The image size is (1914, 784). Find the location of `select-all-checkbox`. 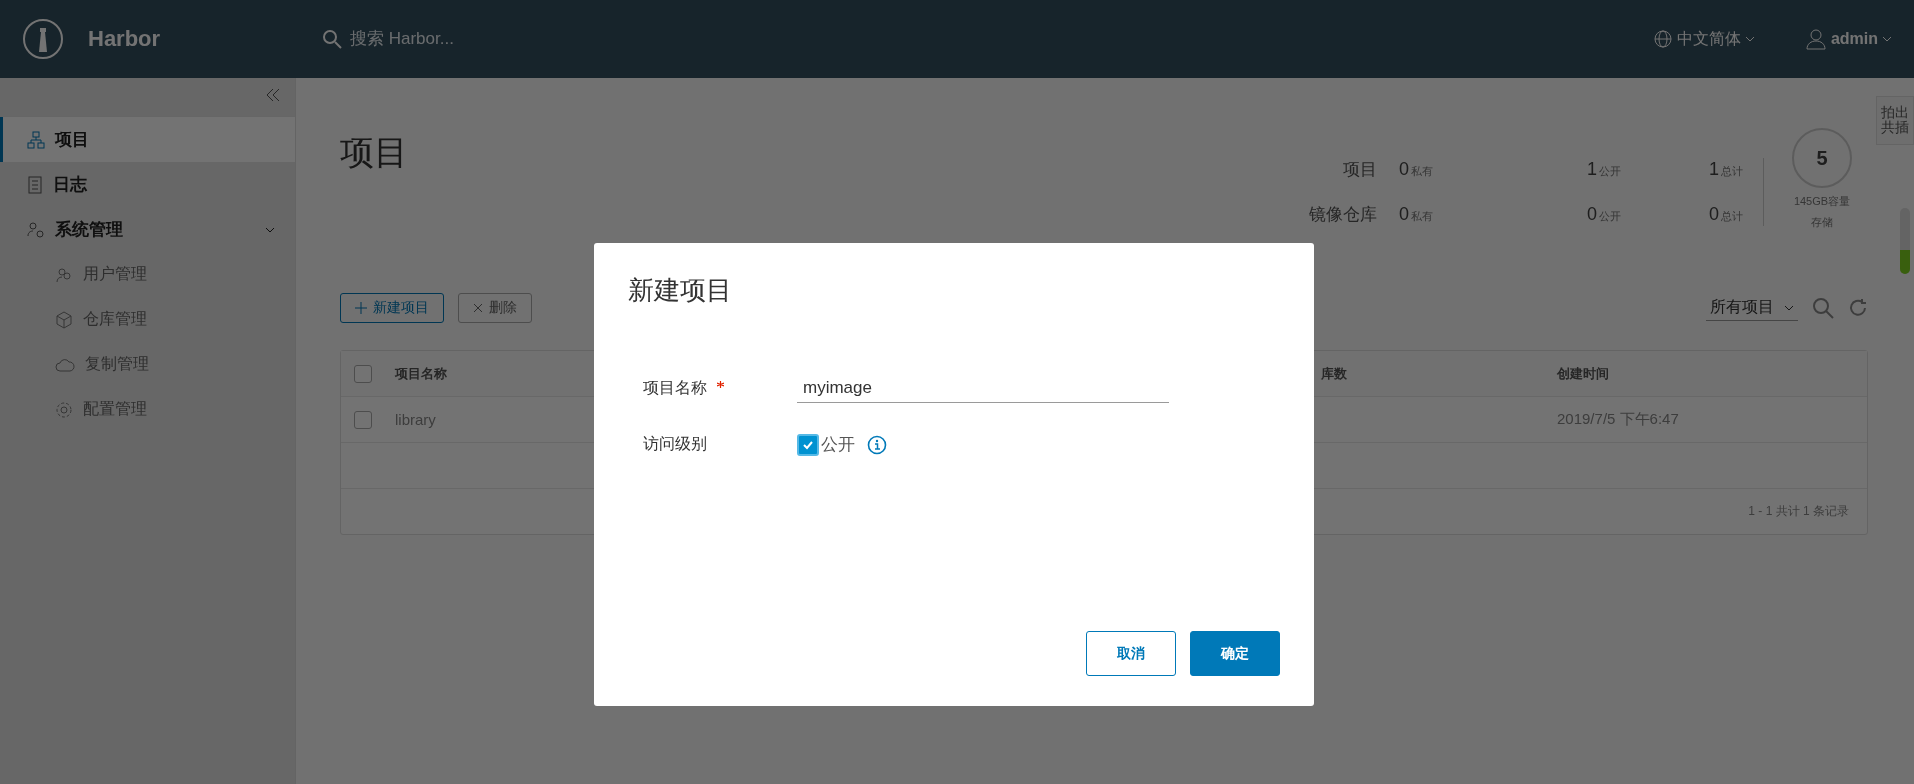

select-all-checkbox is located at coordinates (363, 373).